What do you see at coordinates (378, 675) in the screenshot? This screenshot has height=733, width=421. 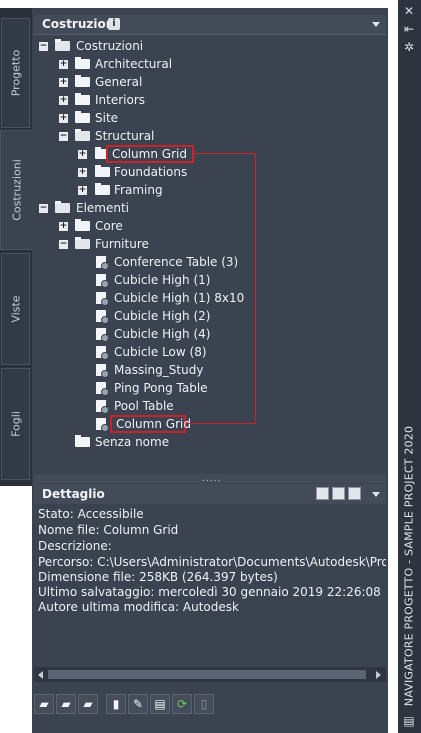 I see `scroll-right-icon` at bounding box center [378, 675].